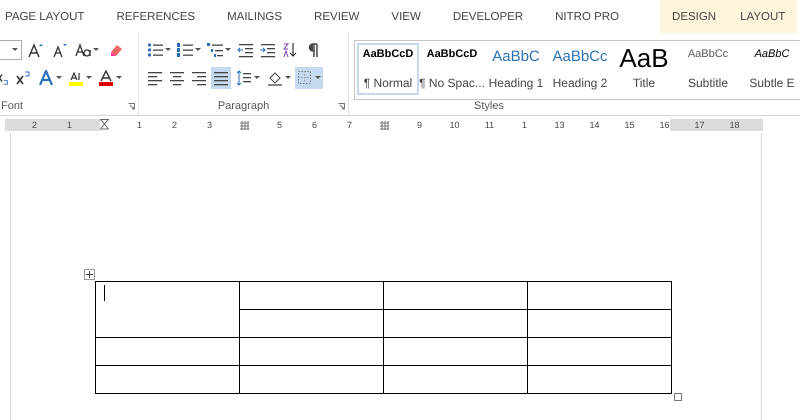  Describe the element at coordinates (279, 125) in the screenshot. I see `ruler-number: 5` at that location.